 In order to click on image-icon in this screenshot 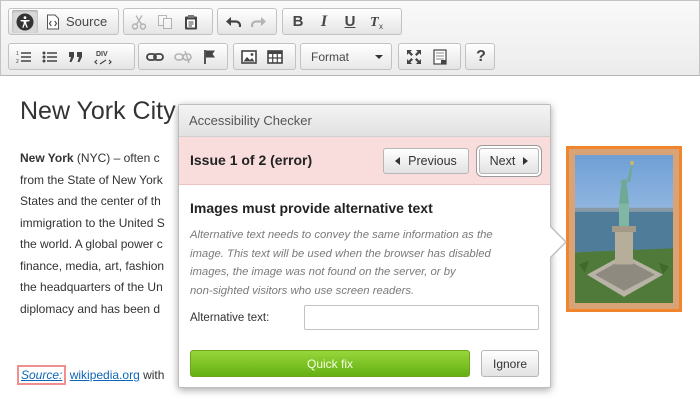, I will do `click(249, 56)`.